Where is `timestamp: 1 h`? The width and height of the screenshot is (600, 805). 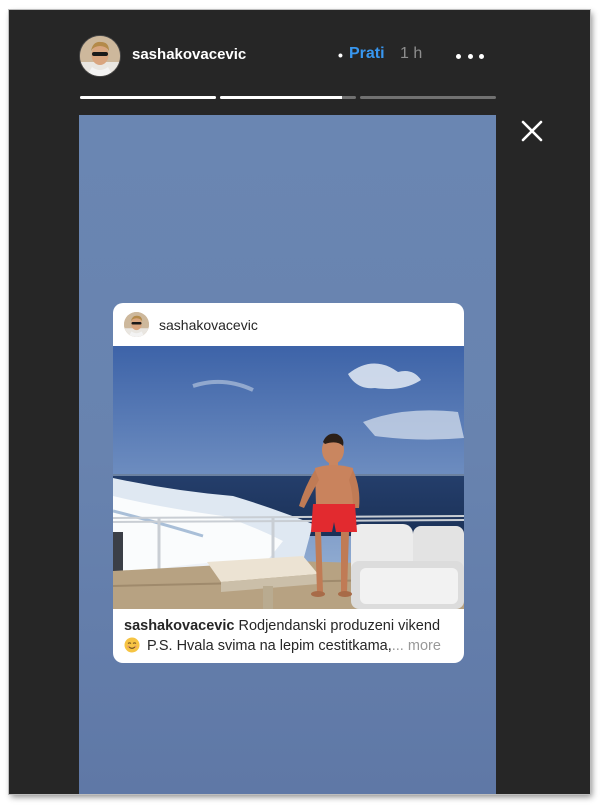
timestamp: 1 h is located at coordinates (411, 53).